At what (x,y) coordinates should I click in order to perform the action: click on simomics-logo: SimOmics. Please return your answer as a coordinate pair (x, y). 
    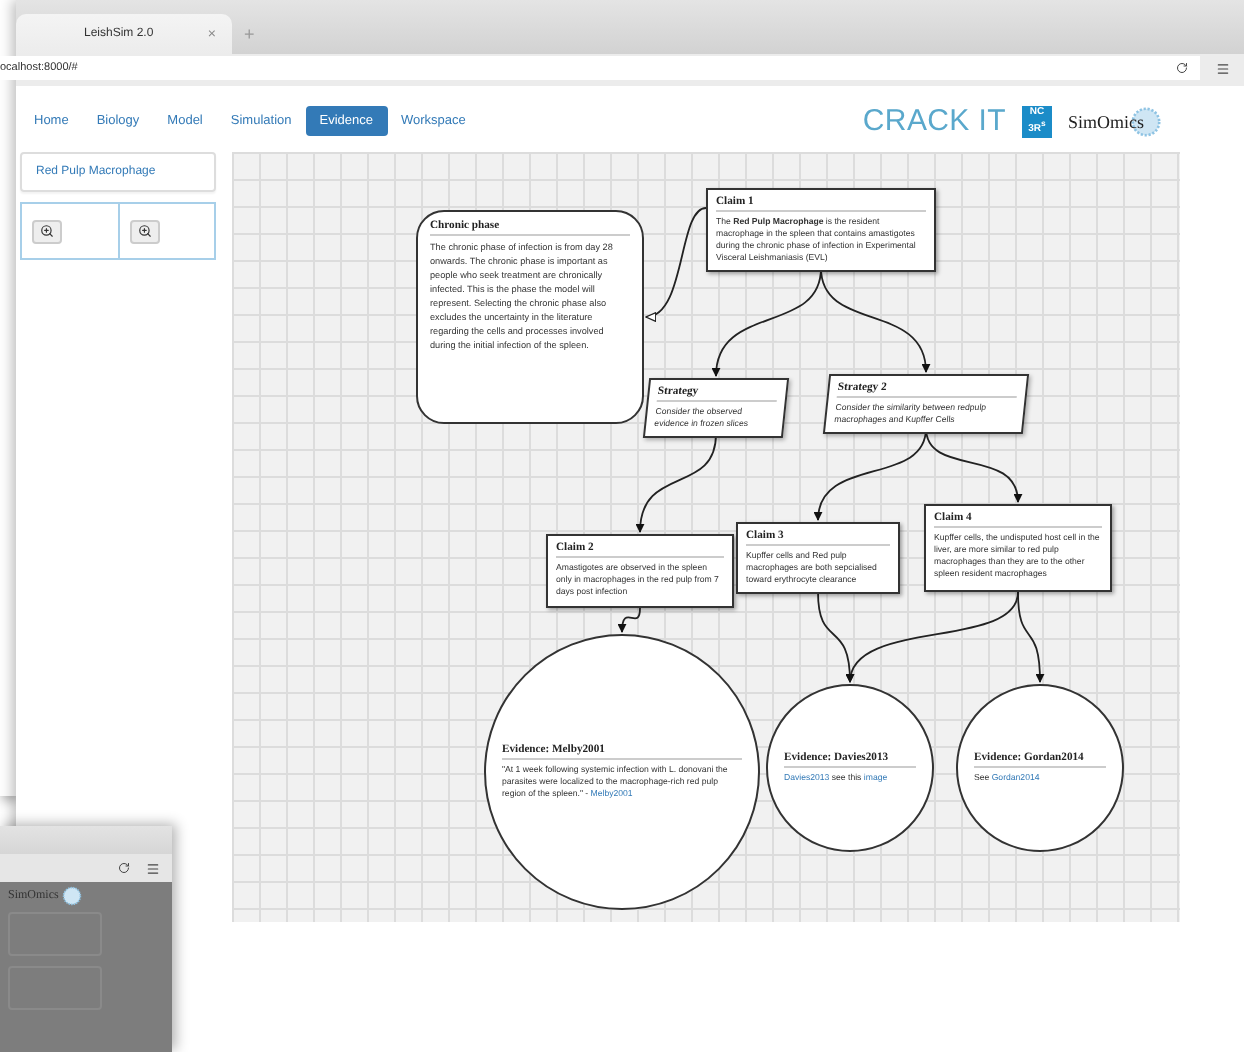
    Looking at the image, I should click on (1115, 121).